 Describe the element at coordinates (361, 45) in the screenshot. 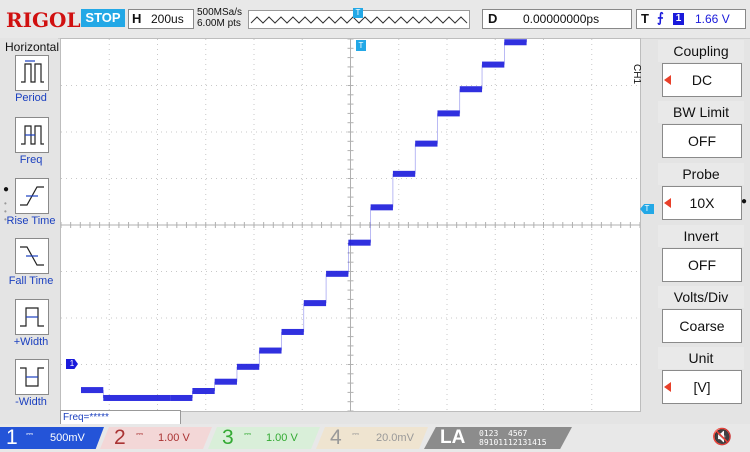

I see `trigger-position-marker: T` at that location.